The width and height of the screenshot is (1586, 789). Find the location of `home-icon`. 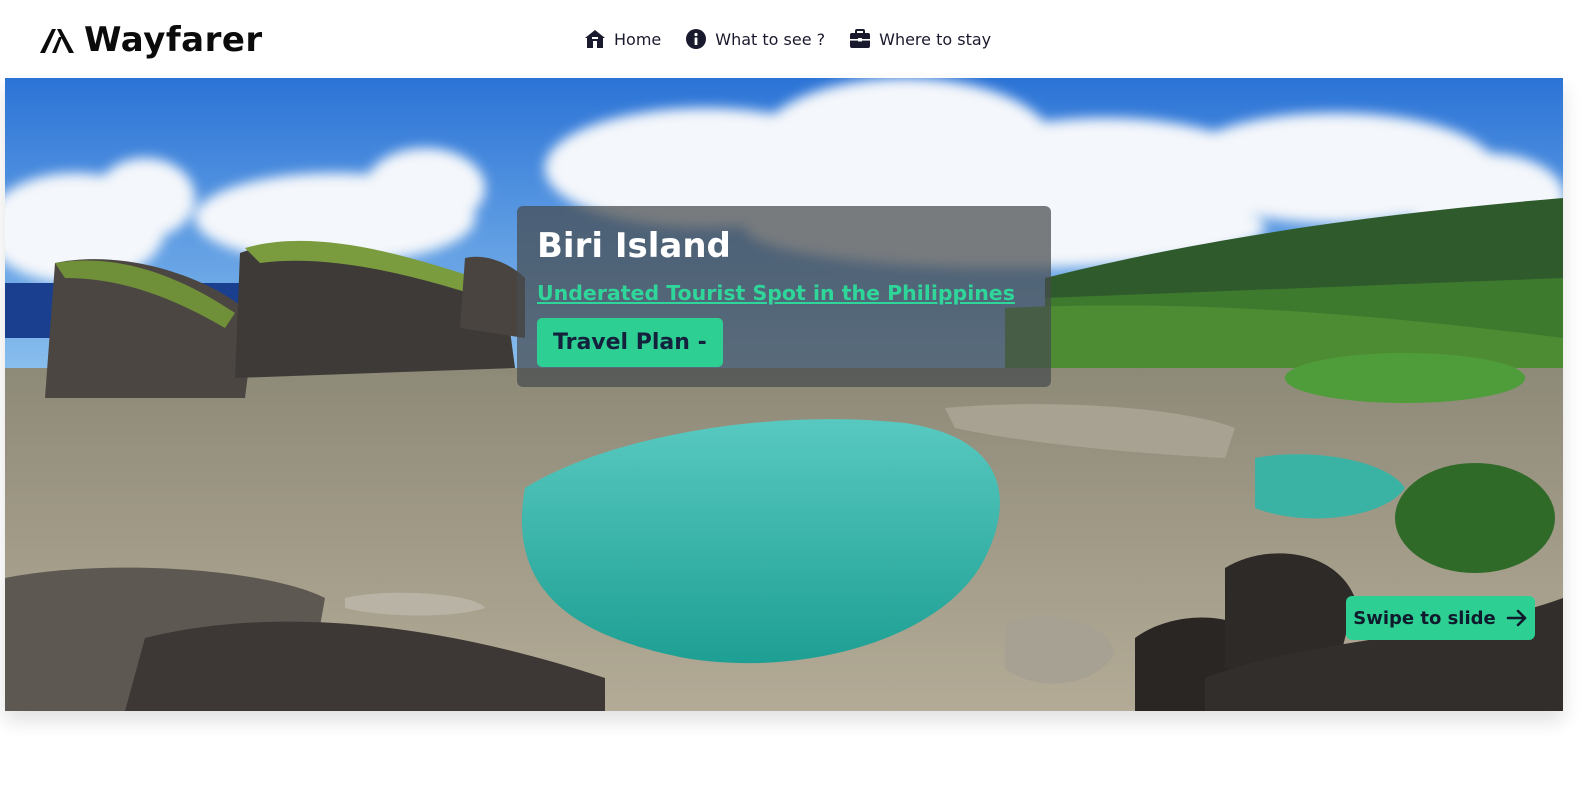

home-icon is located at coordinates (595, 39).